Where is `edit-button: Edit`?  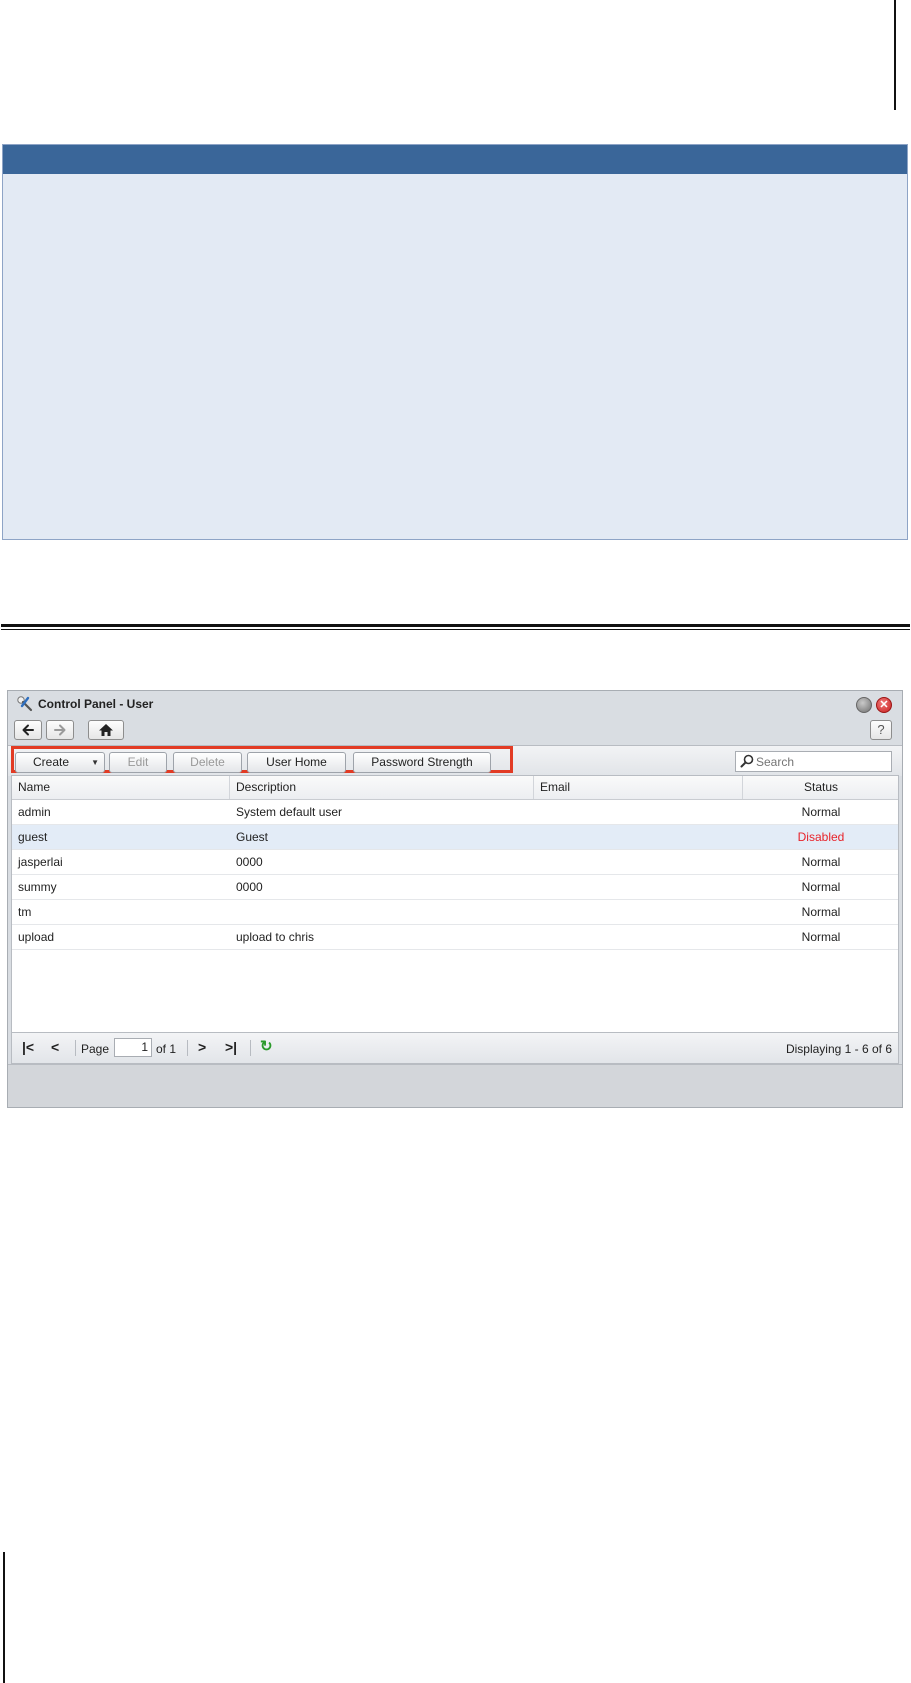
edit-button: Edit is located at coordinates (138, 762).